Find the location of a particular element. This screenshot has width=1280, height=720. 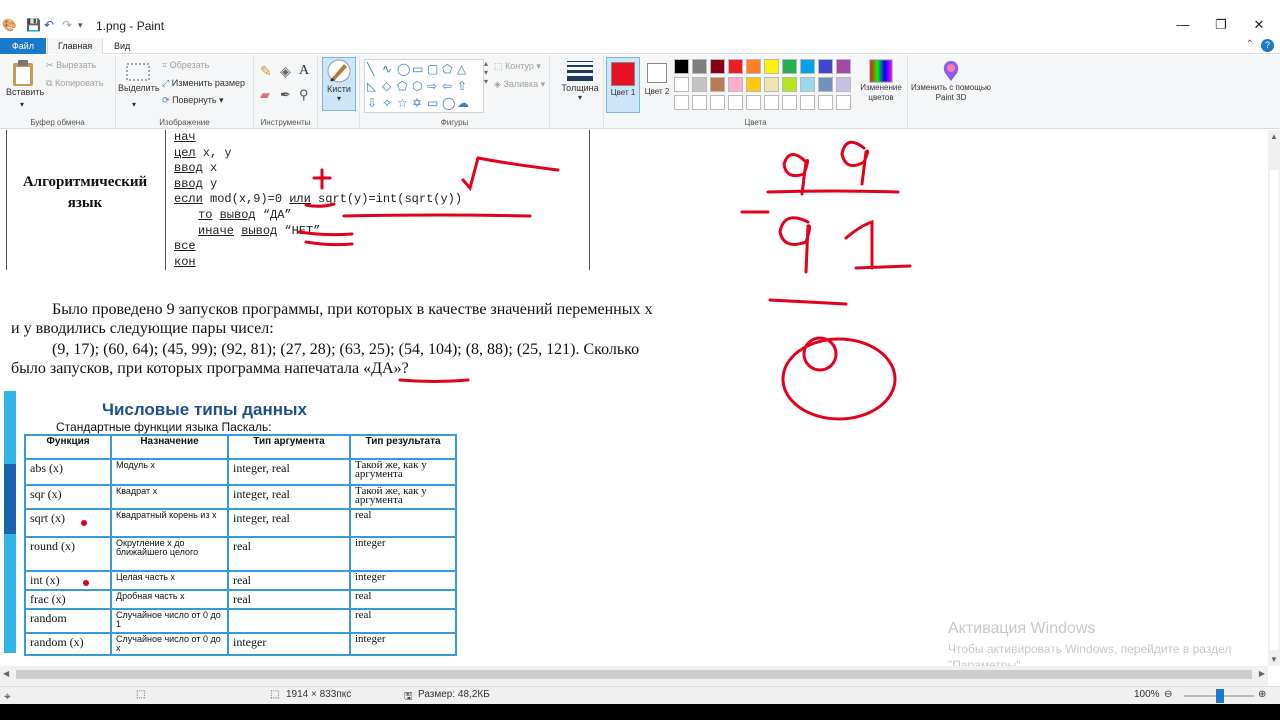

fill-button: ◈ Заливка ▾ is located at coordinates (519, 84).